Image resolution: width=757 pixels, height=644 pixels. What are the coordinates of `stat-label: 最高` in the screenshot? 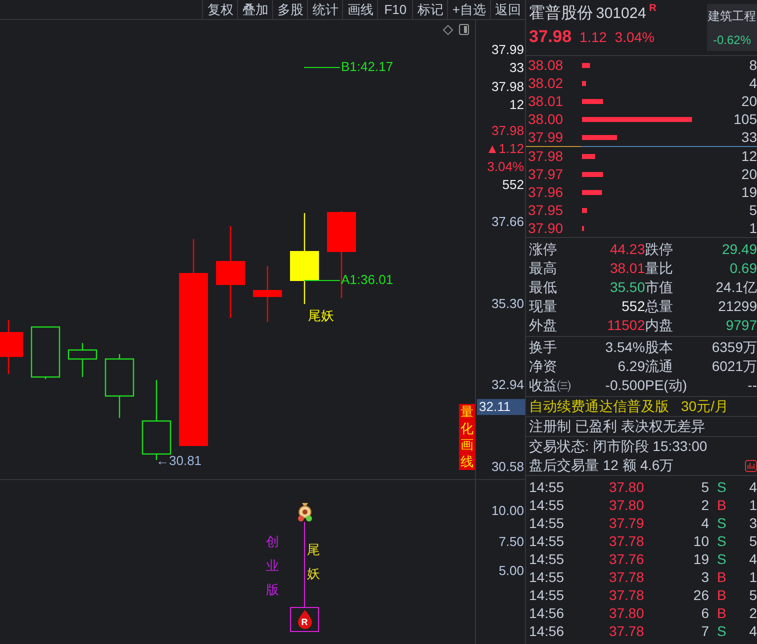 It's located at (543, 268).